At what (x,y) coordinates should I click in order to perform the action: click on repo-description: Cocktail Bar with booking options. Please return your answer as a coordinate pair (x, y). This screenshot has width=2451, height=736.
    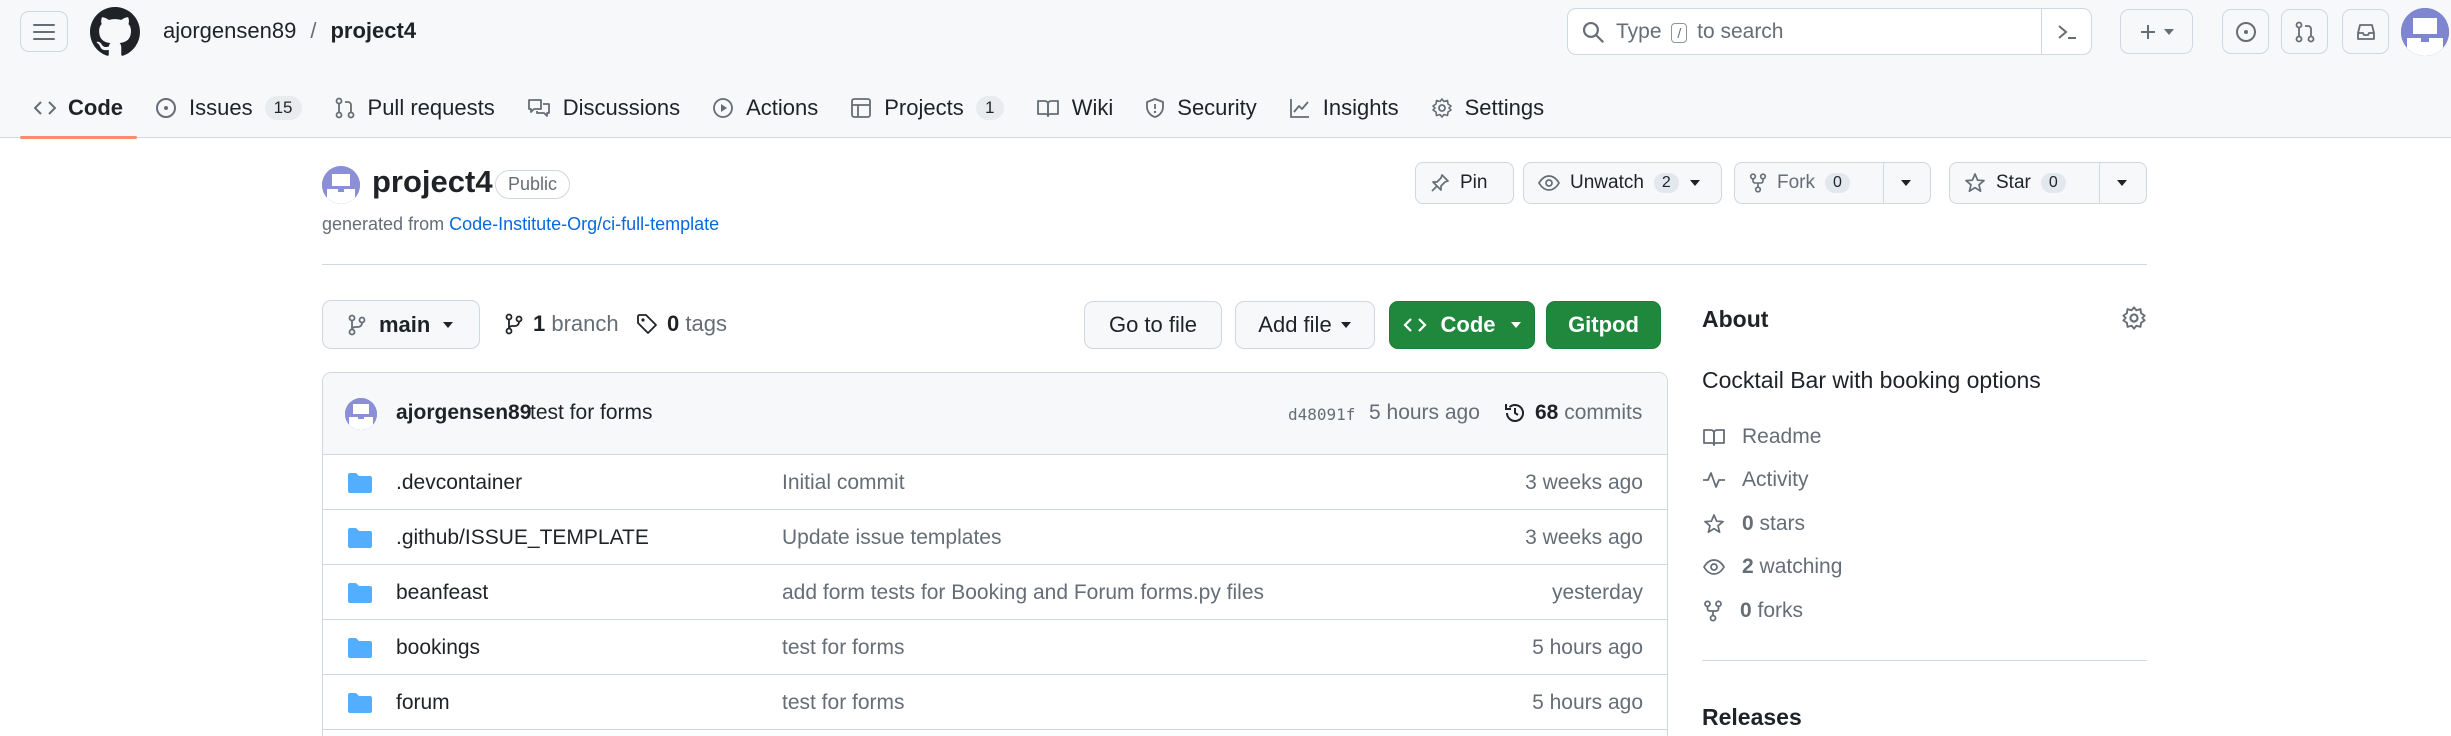
    Looking at the image, I should click on (1871, 380).